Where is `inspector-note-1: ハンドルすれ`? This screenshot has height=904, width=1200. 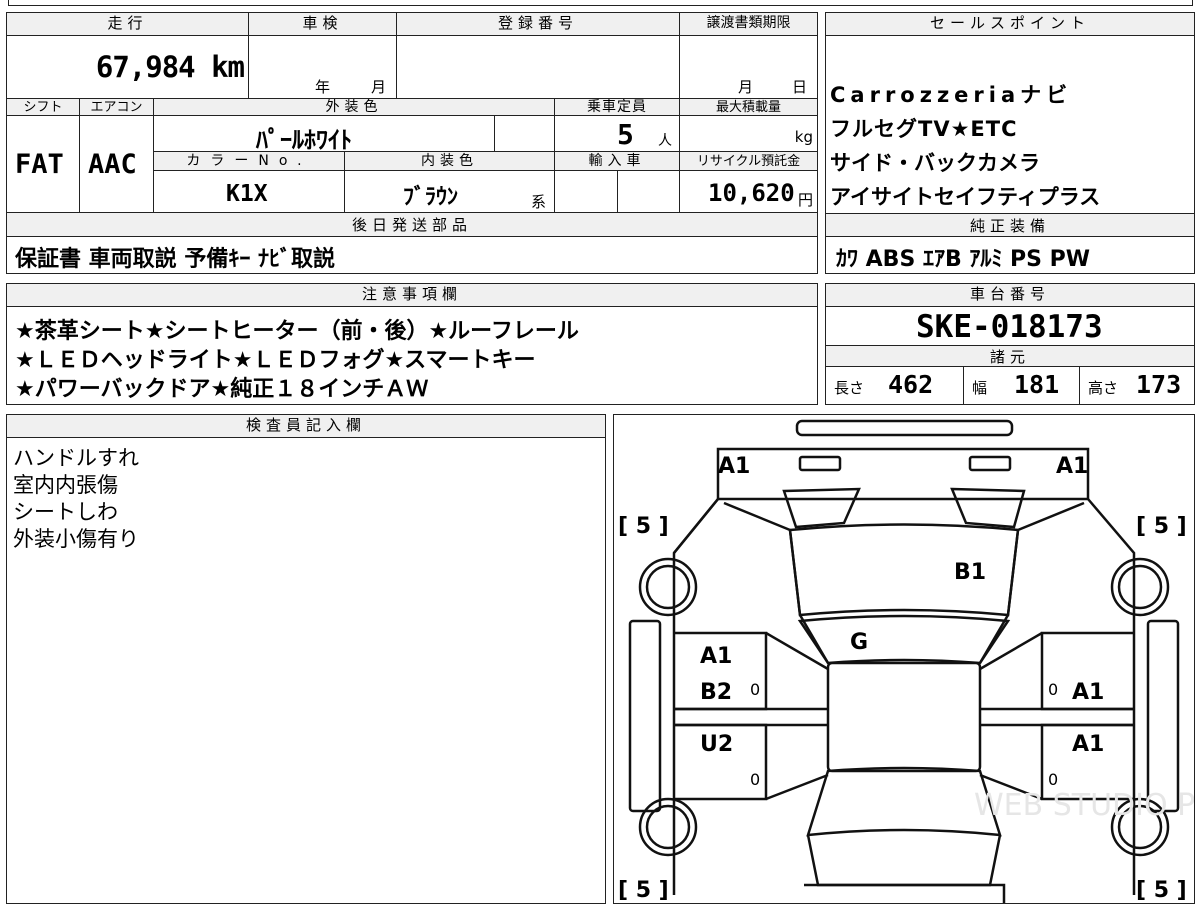 inspector-note-1: ハンドルすれ is located at coordinates (76, 458).